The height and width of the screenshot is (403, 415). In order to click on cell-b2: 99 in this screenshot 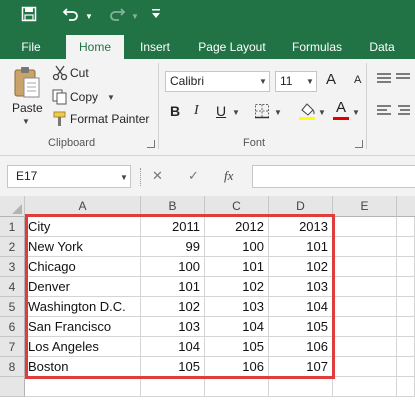, I will do `click(173, 247)`.